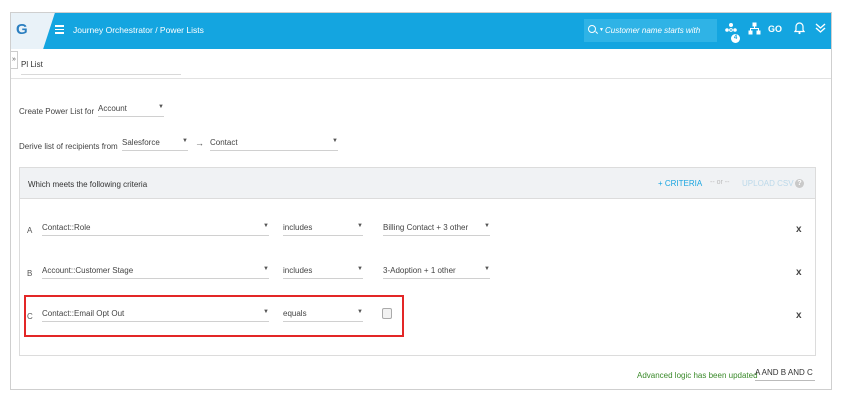 Image resolution: width=844 pixels, height=420 pixels. Describe the element at coordinates (199, 143) in the screenshot. I see `arrow-right-icon: →` at that location.